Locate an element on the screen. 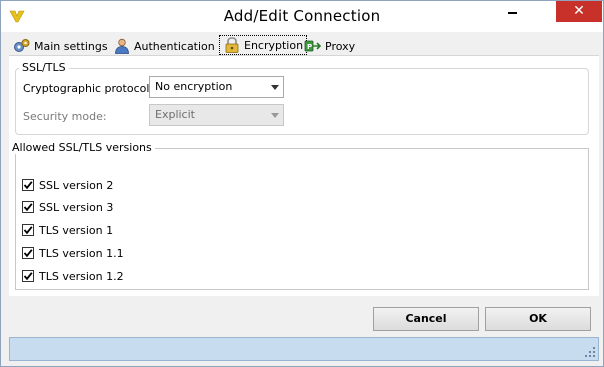 The height and width of the screenshot is (367, 604). lock-icon is located at coordinates (232, 45).